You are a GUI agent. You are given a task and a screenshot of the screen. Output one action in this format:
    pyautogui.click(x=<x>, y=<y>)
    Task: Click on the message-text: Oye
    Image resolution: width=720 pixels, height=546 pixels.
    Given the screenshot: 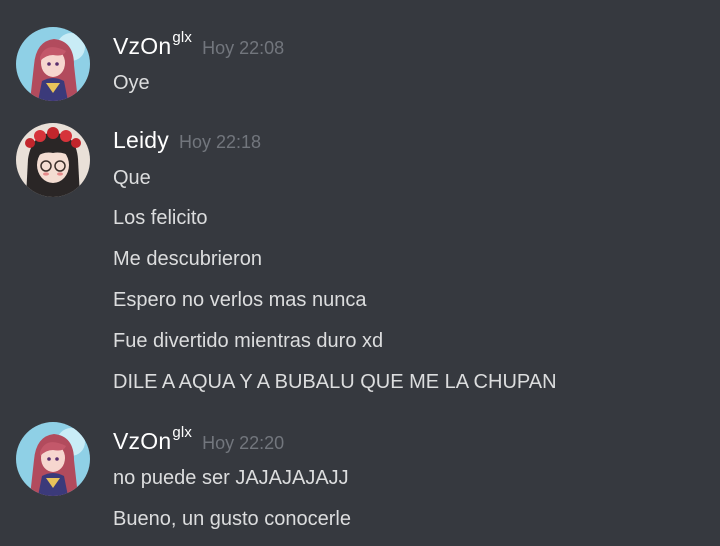 What is the action you would take?
    pyautogui.click(x=131, y=83)
    